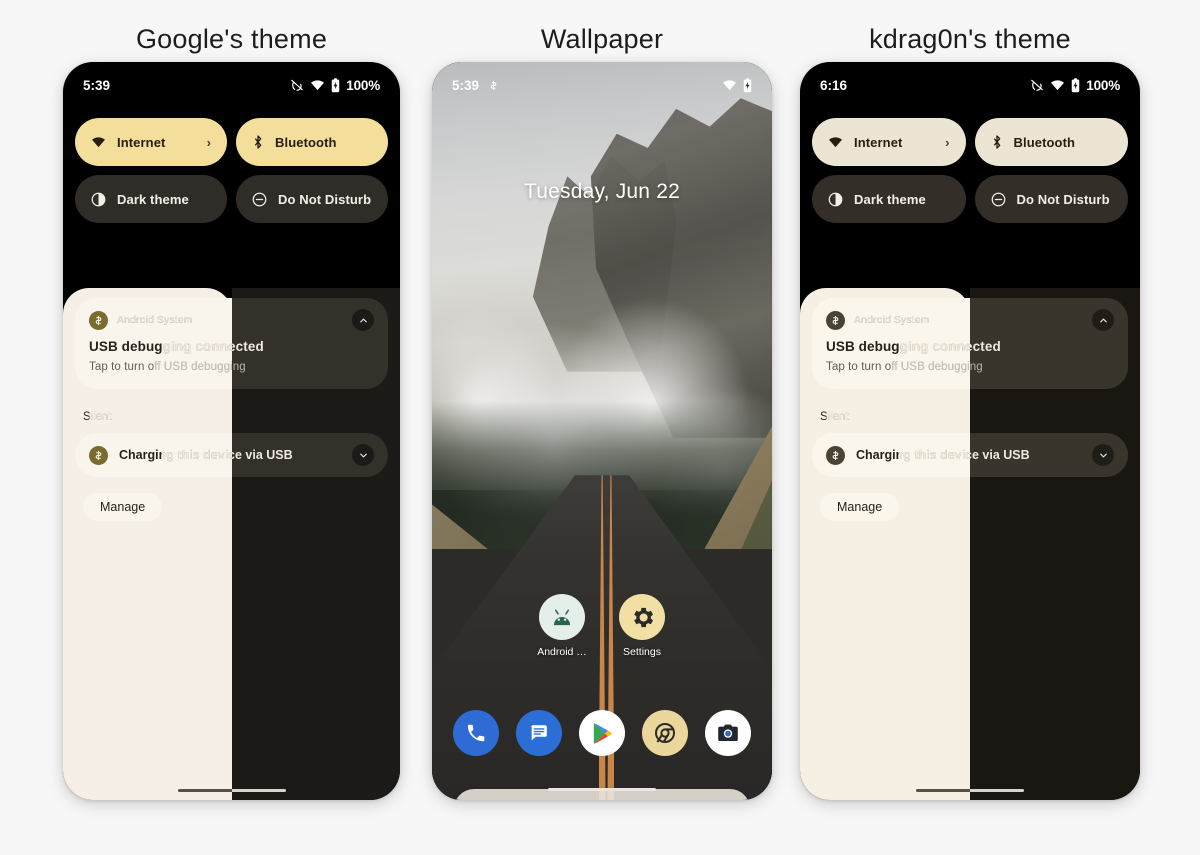 This screenshot has width=1200, height=855. Describe the element at coordinates (231, 142) in the screenshot. I see `quick-settings-row-1: Internet › Bluetooth` at that location.